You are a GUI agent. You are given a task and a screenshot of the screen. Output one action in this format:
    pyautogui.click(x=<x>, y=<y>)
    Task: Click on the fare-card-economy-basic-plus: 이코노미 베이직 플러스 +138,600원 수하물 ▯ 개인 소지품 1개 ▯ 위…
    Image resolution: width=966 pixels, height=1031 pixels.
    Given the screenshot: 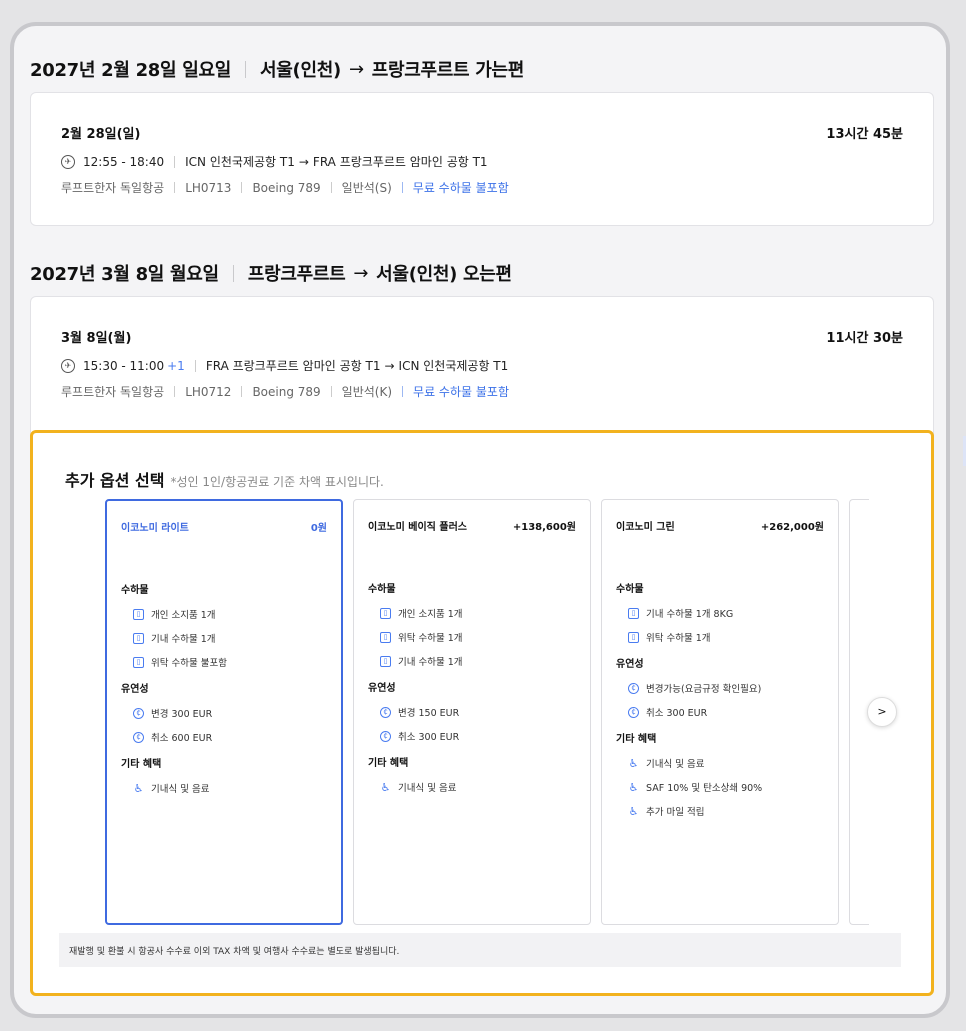 What is the action you would take?
    pyautogui.click(x=472, y=712)
    